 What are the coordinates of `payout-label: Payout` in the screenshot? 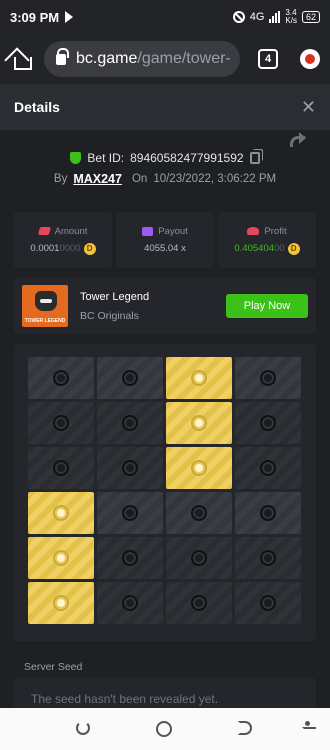 It's located at (173, 231).